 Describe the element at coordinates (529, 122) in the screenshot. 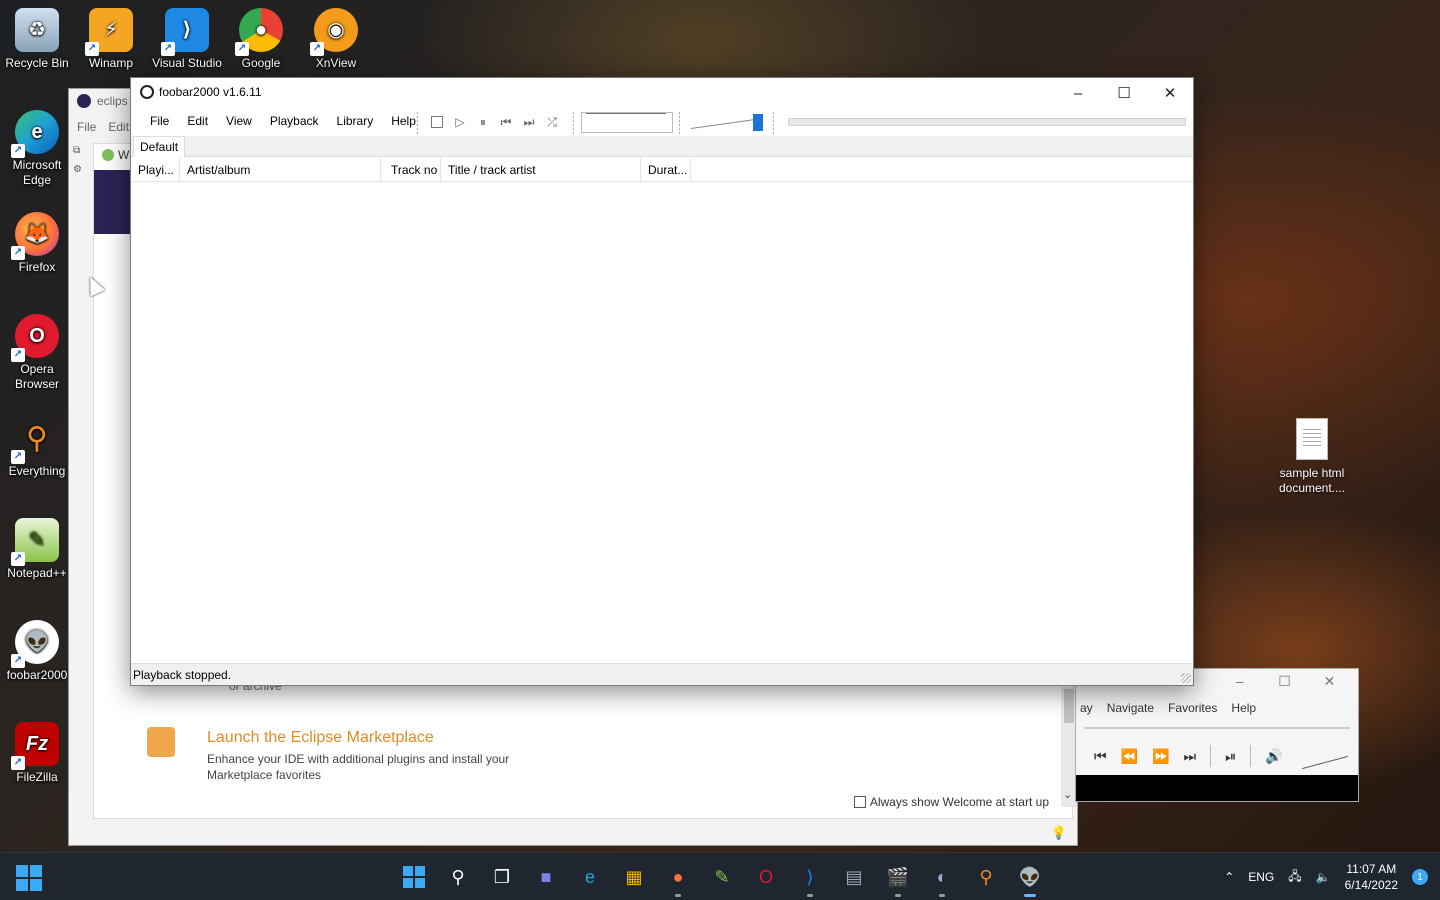

I see `next-icon: ⏭` at that location.